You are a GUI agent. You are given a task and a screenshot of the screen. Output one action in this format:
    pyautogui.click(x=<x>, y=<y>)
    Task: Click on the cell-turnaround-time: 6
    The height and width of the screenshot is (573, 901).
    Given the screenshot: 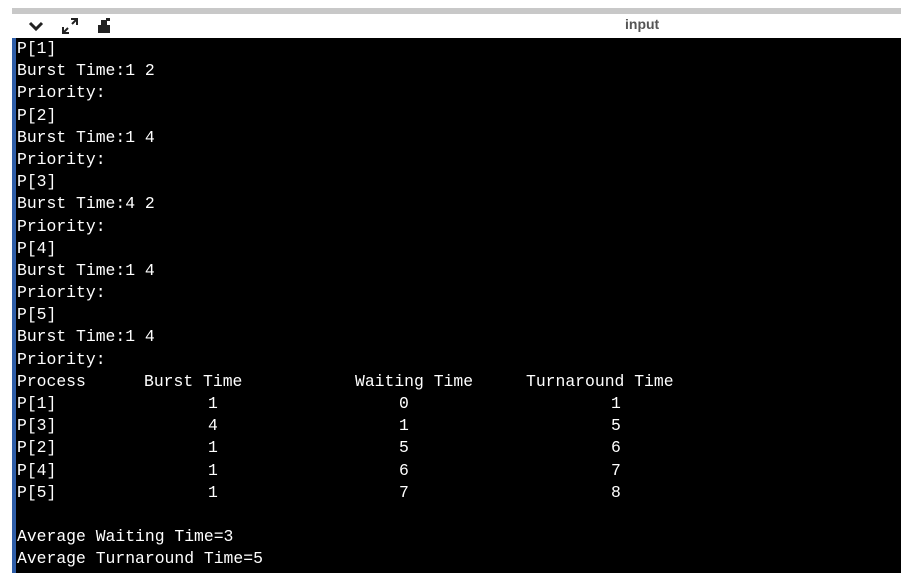 What is the action you would take?
    pyautogui.click(x=616, y=448)
    